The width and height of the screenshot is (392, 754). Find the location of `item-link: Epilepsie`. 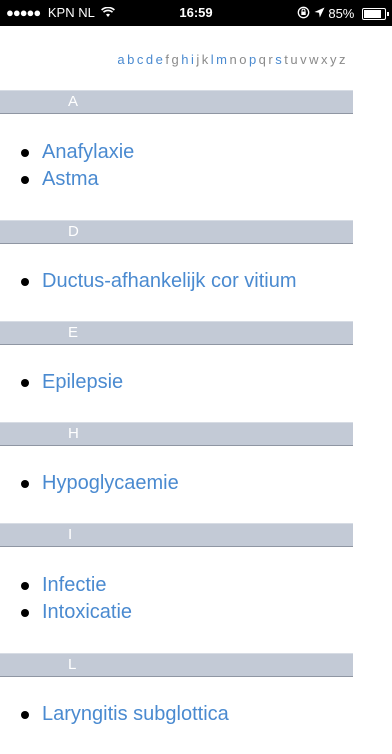

item-link: Epilepsie is located at coordinates (82, 382).